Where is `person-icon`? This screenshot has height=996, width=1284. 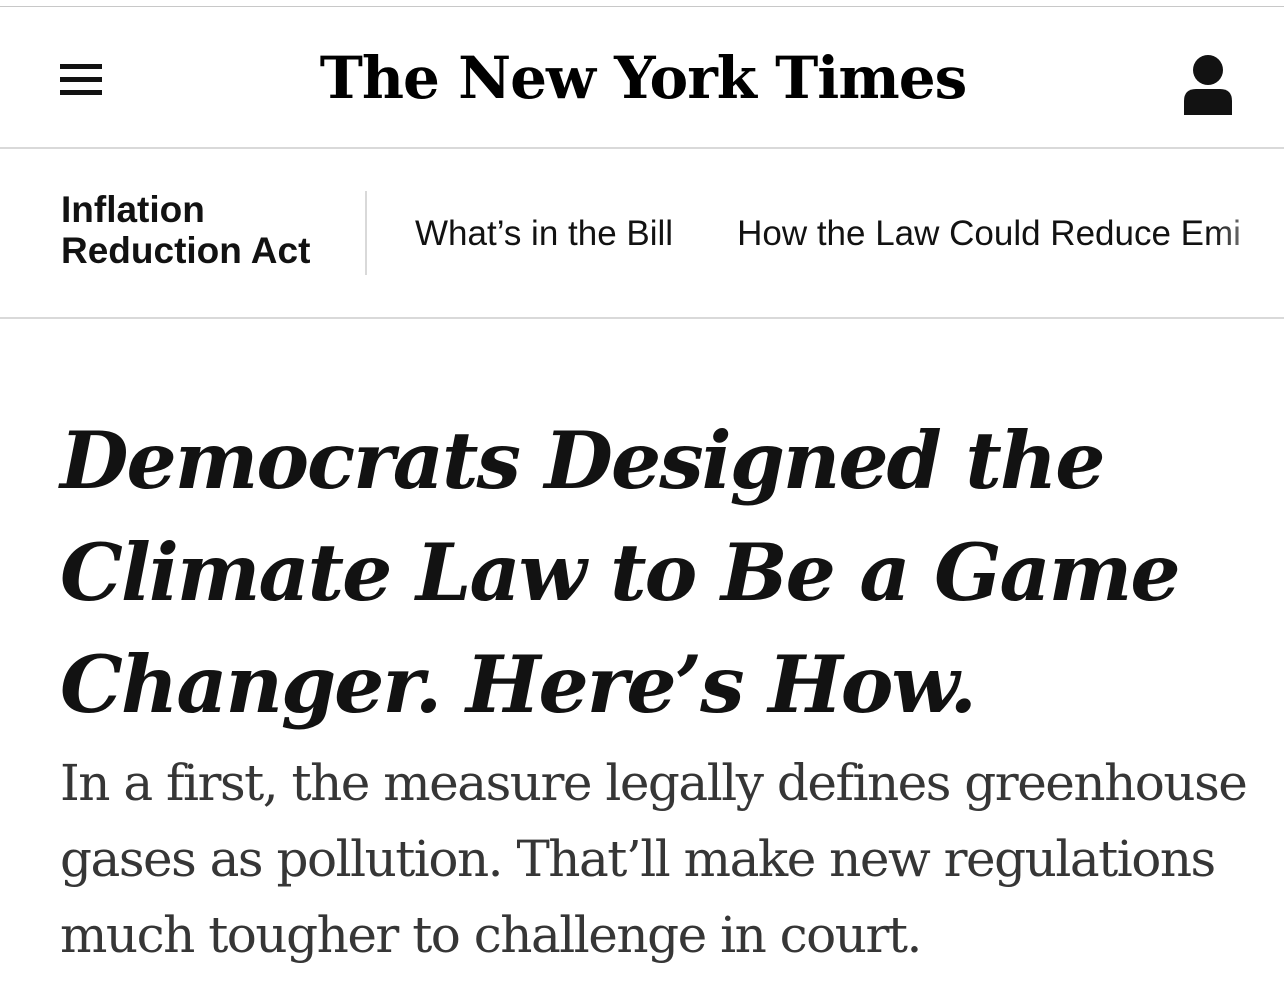
person-icon is located at coordinates (1208, 85).